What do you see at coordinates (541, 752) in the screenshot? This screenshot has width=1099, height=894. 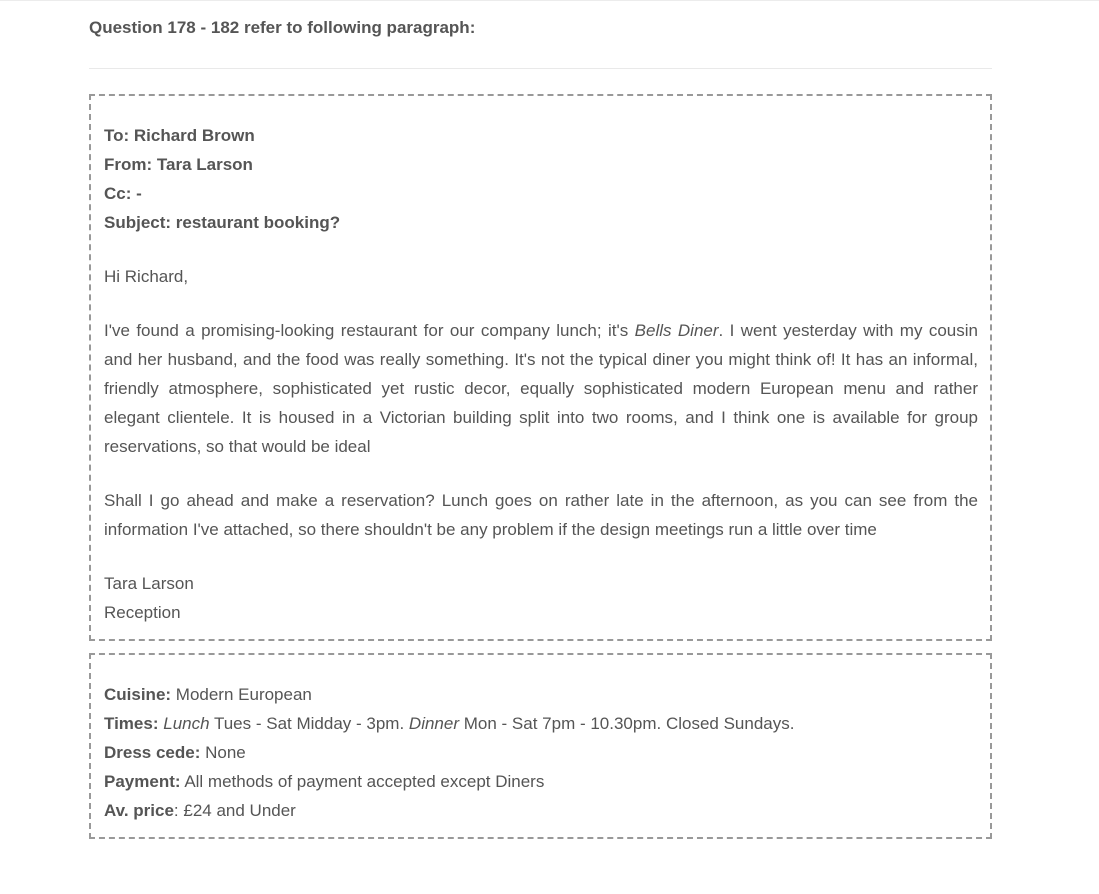 I see `info-dress-code: Dress cede: None` at bounding box center [541, 752].